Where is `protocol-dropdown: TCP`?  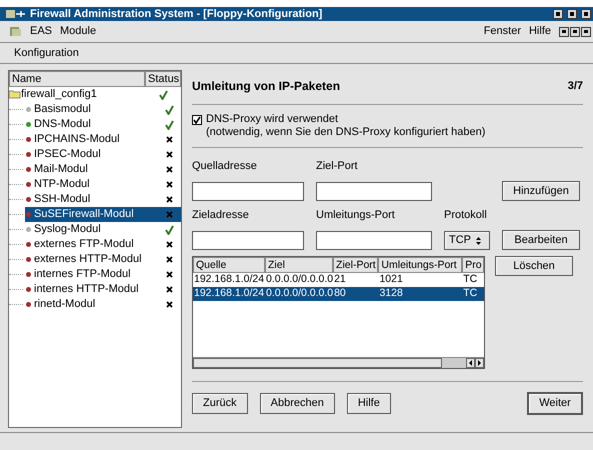 protocol-dropdown: TCP is located at coordinates (467, 240).